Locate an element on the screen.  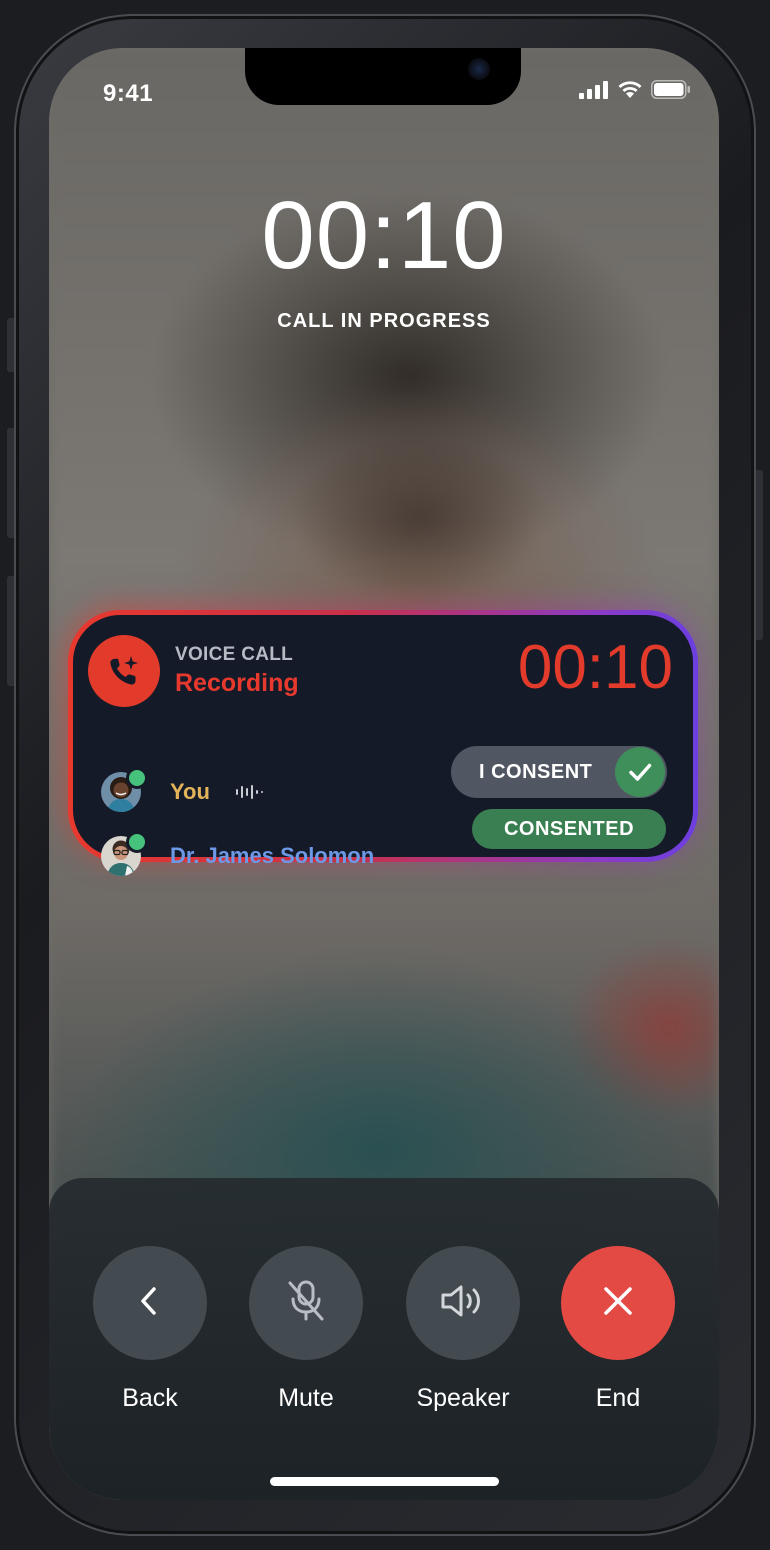
status-bar-time: 9:41 is located at coordinates (128, 93).